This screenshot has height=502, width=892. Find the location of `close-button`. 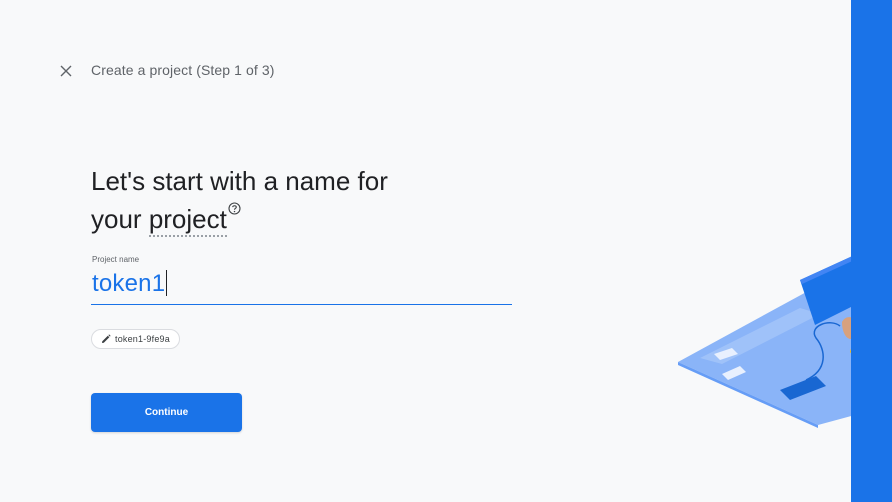

close-button is located at coordinates (66, 71).